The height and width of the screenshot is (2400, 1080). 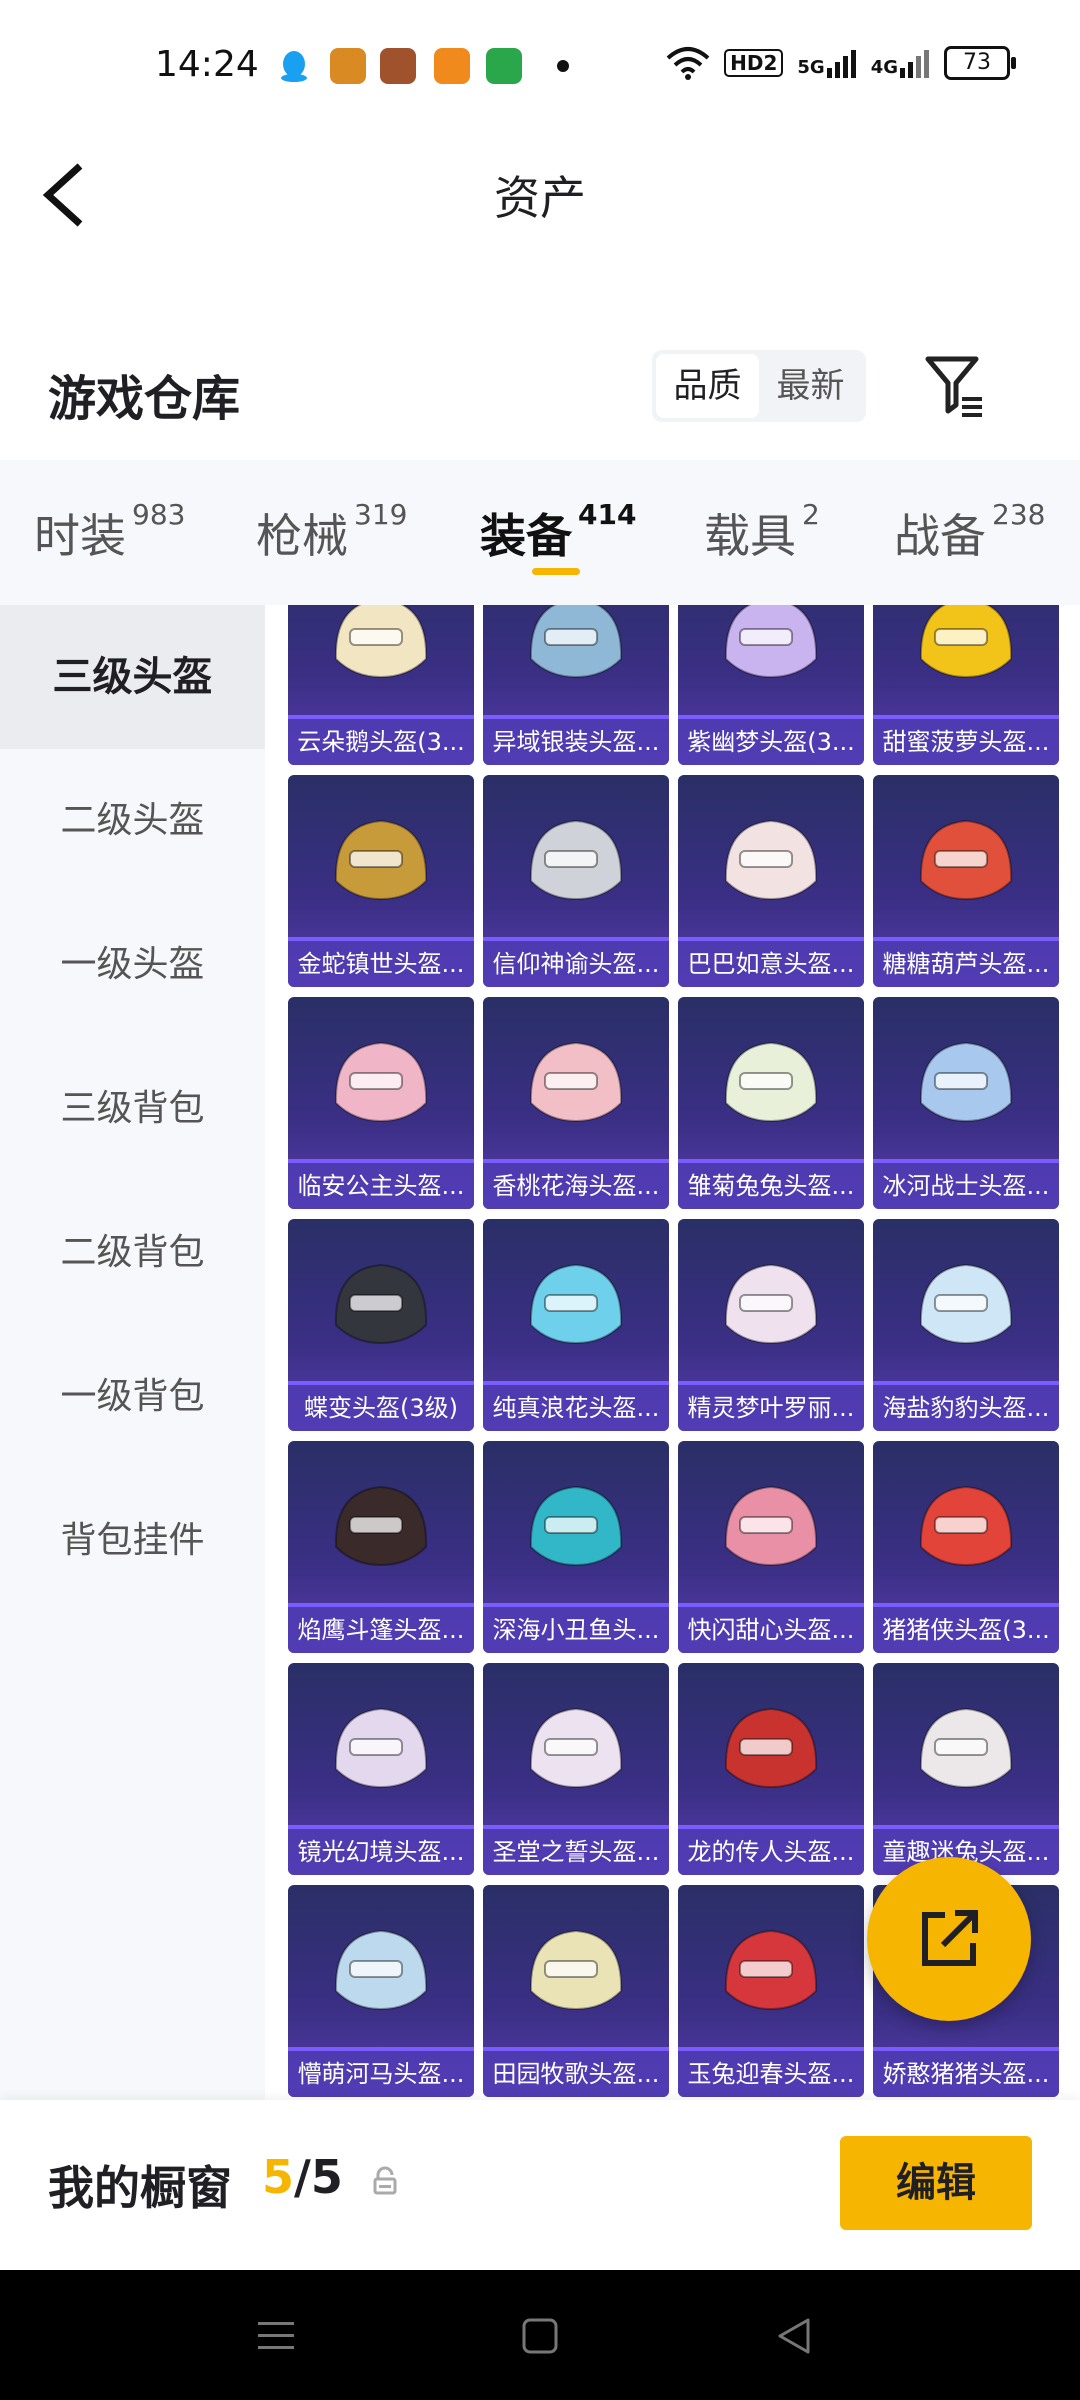 I want to click on sort-option-quality: 品质, so click(x=707, y=386).